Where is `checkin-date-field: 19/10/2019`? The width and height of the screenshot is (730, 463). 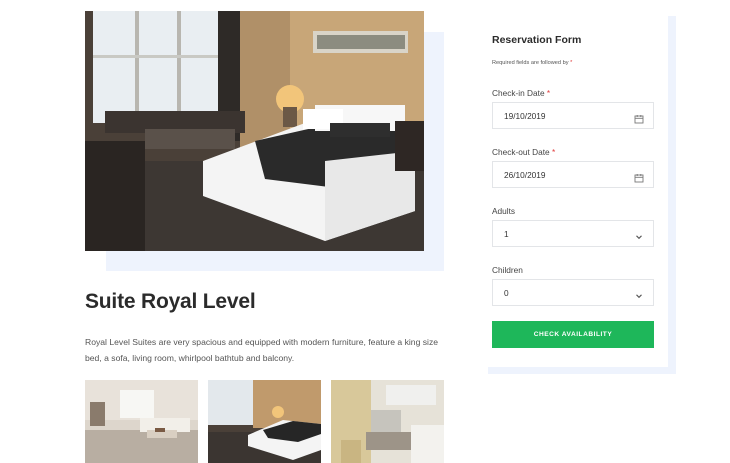
checkin-date-field: 19/10/2019 is located at coordinates (573, 115).